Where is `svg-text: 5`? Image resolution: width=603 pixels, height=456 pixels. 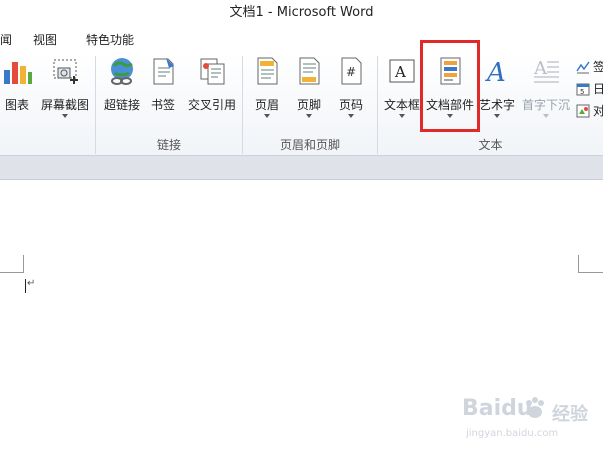
svg-text: 5 is located at coordinates (582, 92).